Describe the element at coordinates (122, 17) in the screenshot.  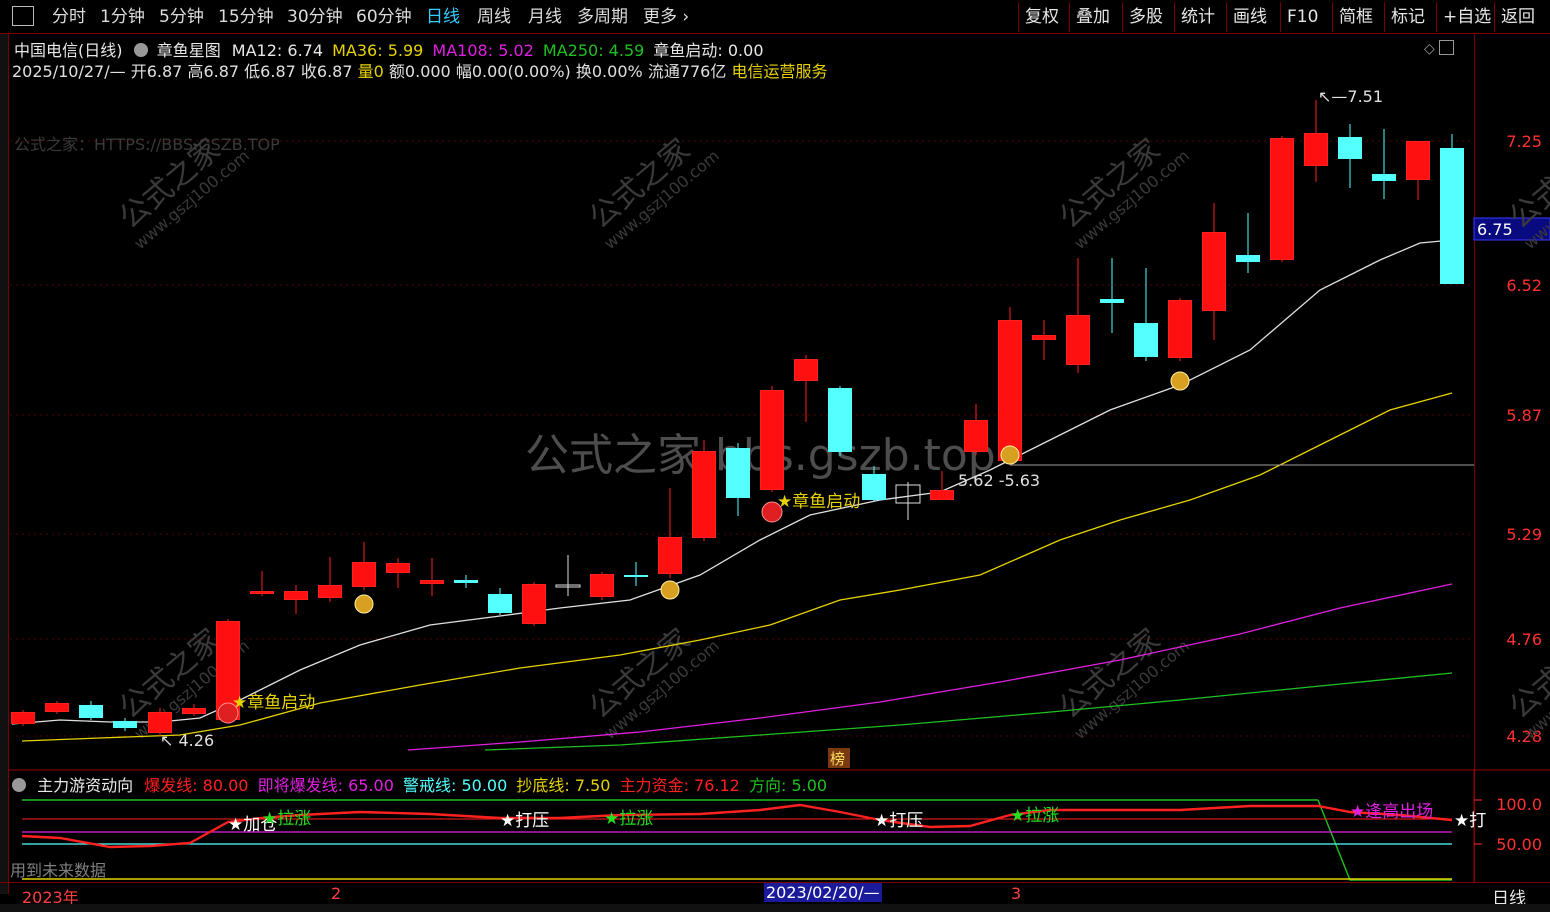
I see `tab-1min: 1分钟` at that location.